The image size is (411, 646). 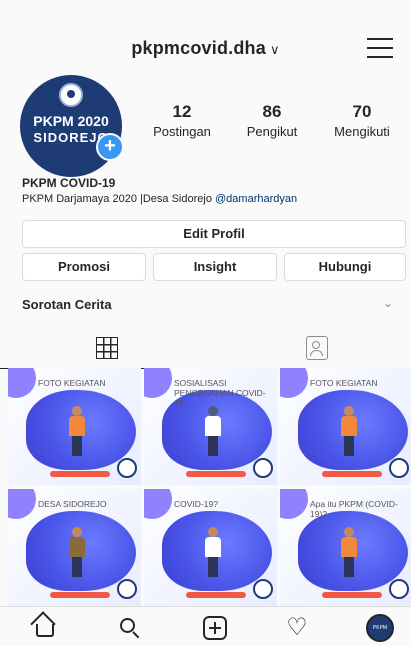 I want to click on profile-tabs, so click(x=205, y=349).